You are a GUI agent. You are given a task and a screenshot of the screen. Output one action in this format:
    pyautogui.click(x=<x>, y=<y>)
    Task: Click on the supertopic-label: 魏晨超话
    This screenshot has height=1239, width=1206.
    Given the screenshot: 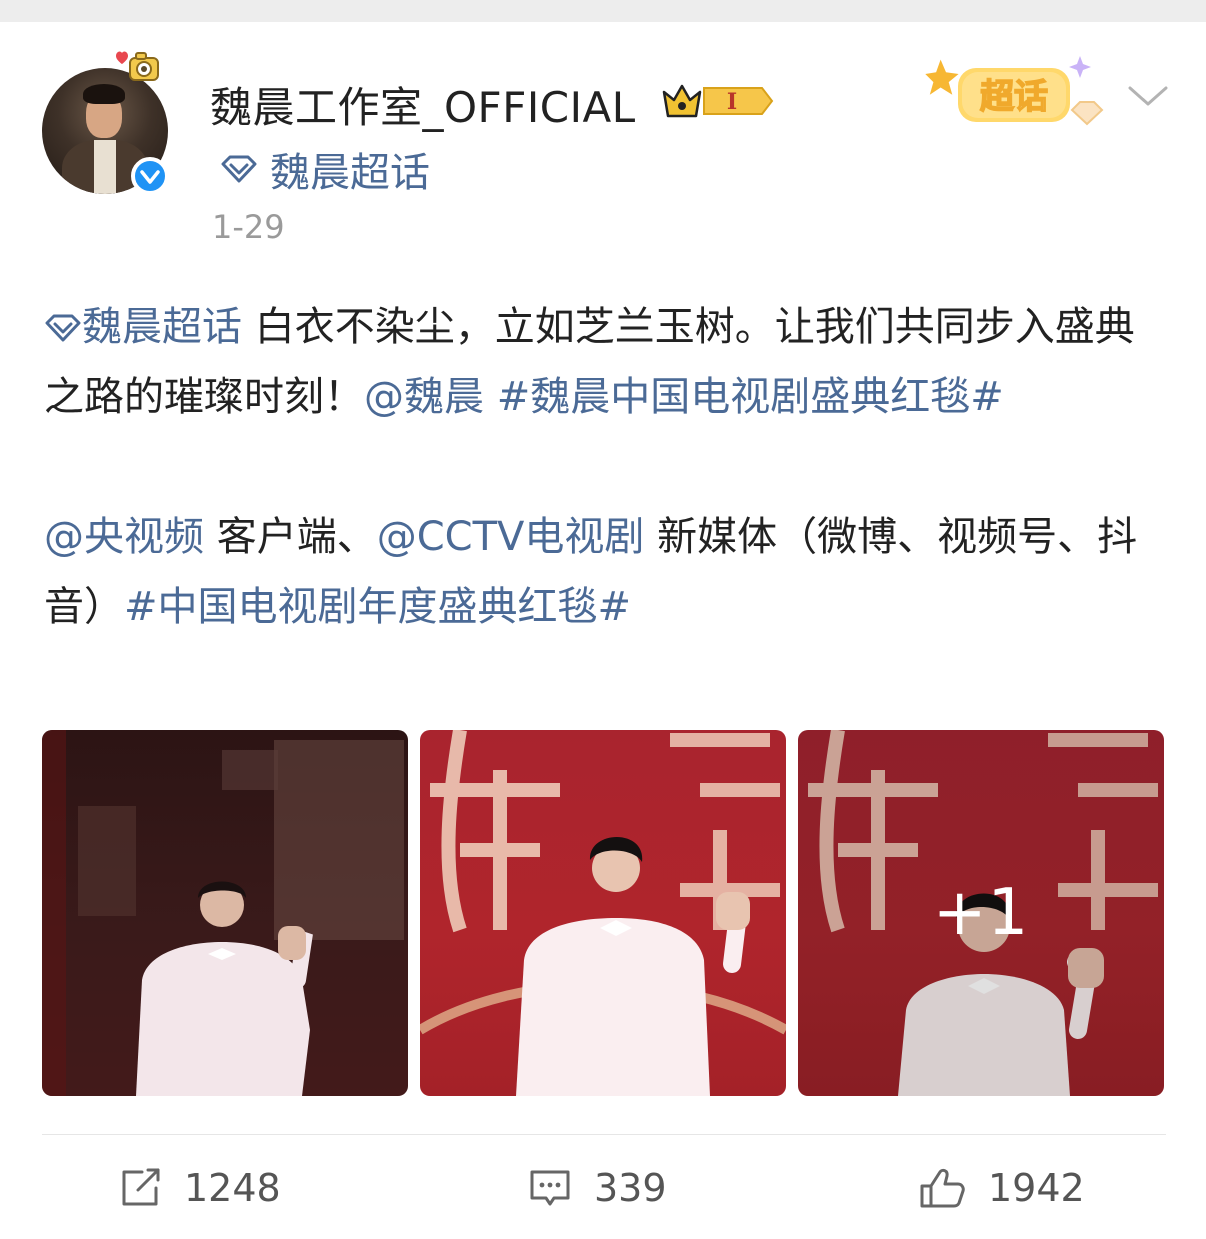 What is the action you would take?
    pyautogui.click(x=350, y=173)
    